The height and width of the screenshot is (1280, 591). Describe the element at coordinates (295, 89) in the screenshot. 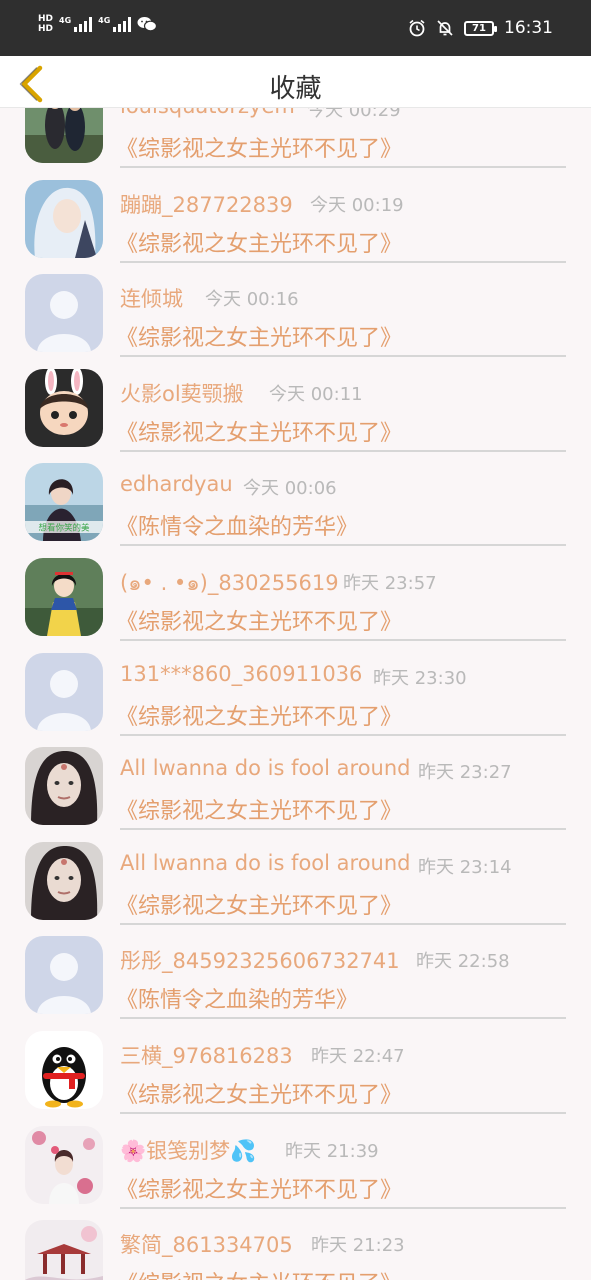

I see `page-title: 收藏` at that location.